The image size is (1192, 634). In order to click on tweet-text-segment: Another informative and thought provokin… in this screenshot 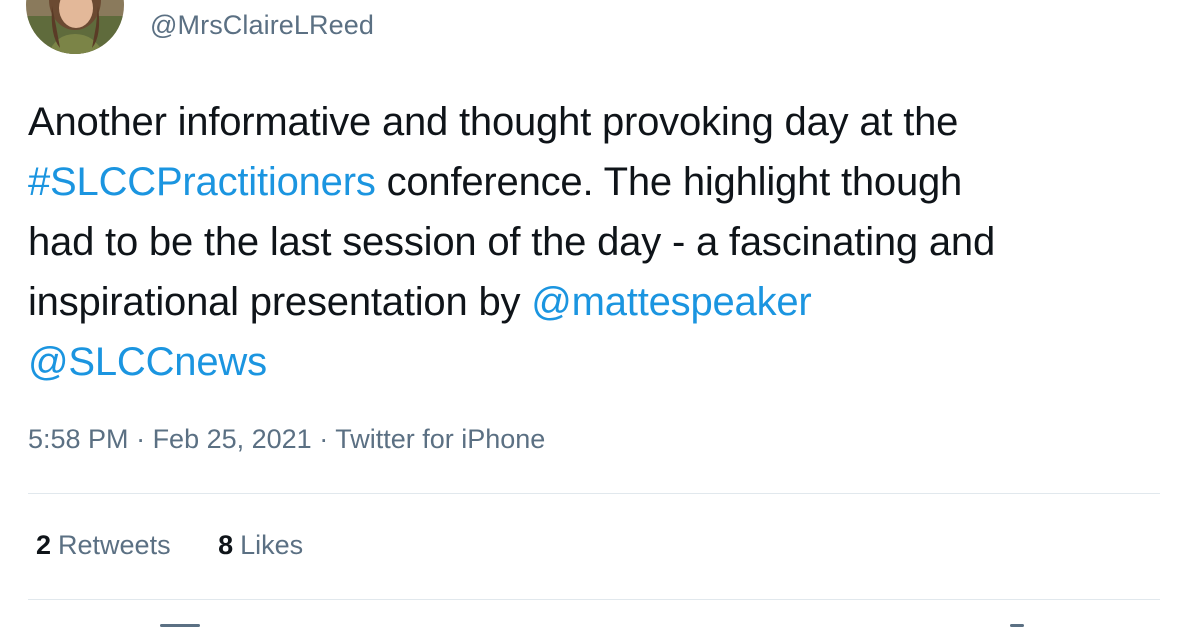, I will do `click(493, 122)`.